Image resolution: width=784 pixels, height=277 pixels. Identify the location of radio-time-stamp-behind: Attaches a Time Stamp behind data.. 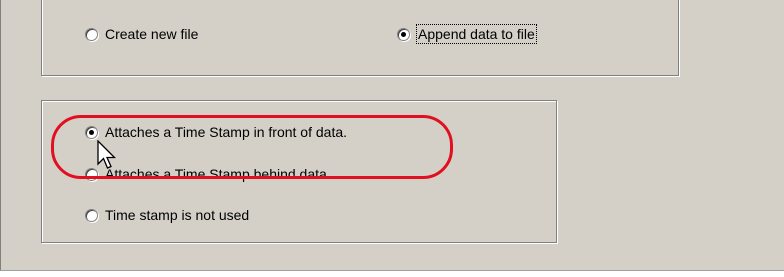
(208, 174).